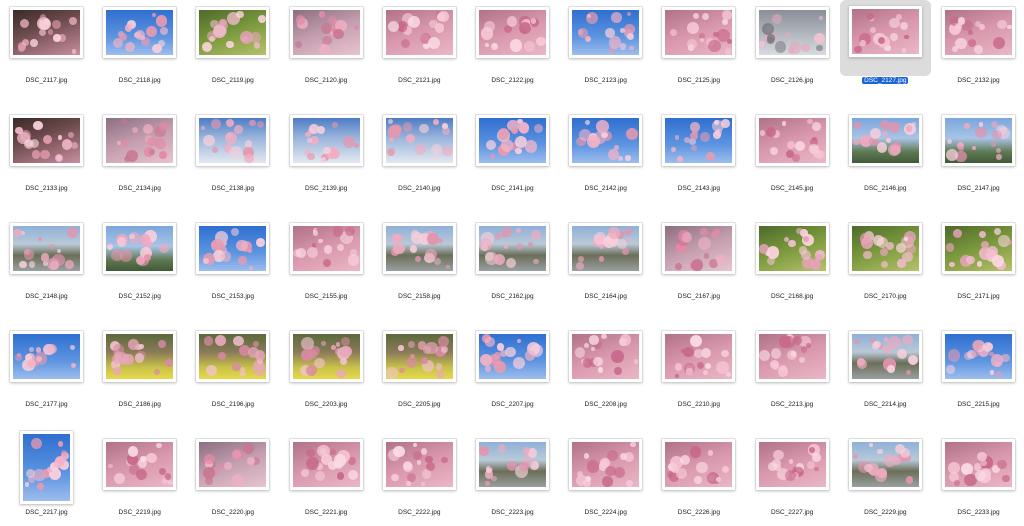 The image size is (1024, 526). Describe the element at coordinates (792, 162) in the screenshot. I see `file-item: DSC_2145.jpg` at that location.